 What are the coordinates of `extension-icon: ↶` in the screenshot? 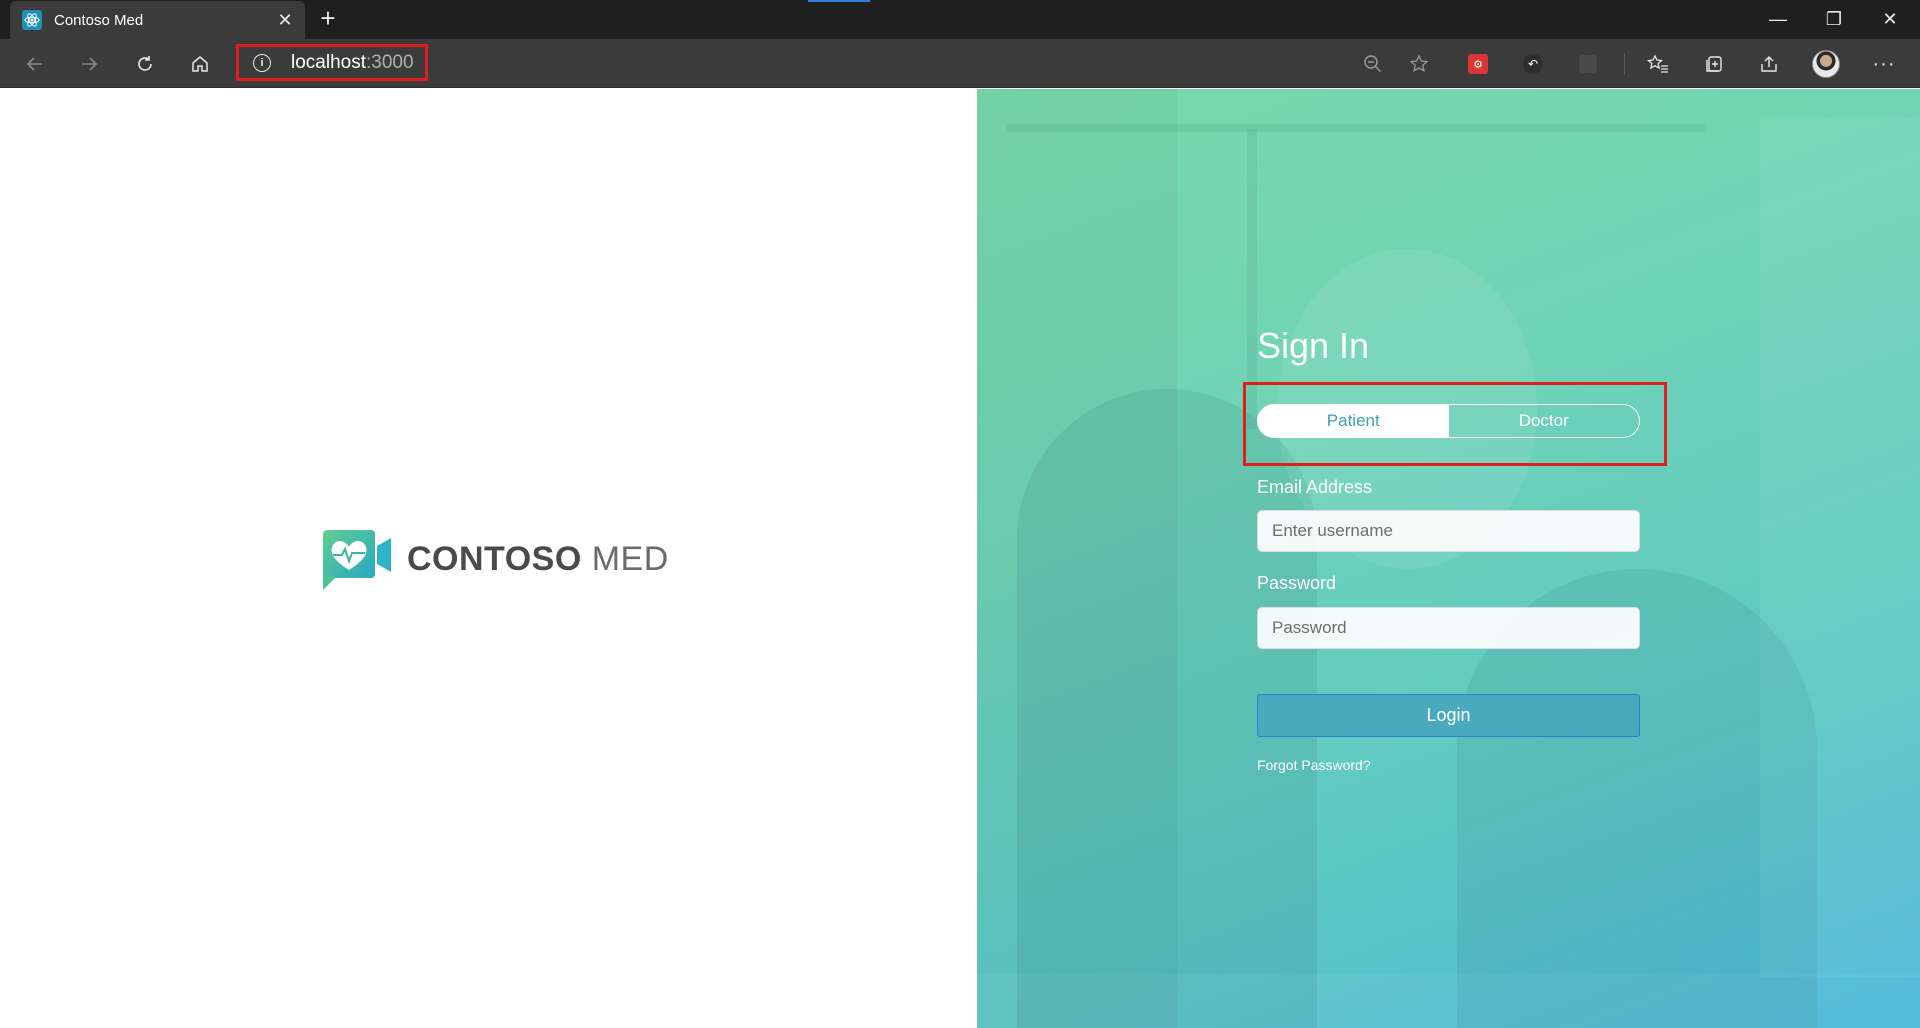 It's located at (1533, 64).